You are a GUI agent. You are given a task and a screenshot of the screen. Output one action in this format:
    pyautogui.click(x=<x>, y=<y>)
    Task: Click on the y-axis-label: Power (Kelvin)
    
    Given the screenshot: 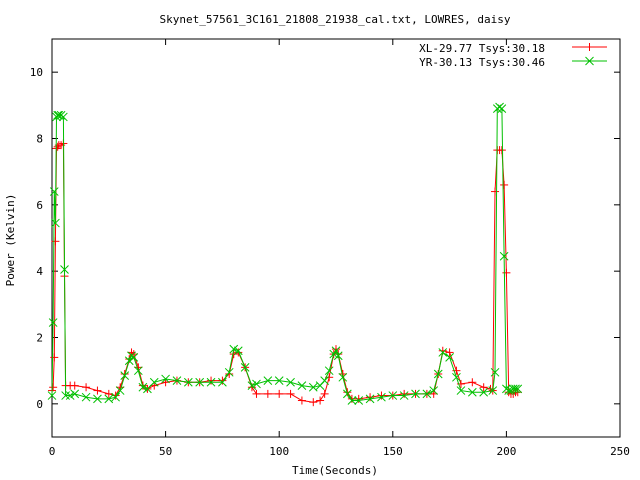 What is the action you would take?
    pyautogui.click(x=10, y=240)
    